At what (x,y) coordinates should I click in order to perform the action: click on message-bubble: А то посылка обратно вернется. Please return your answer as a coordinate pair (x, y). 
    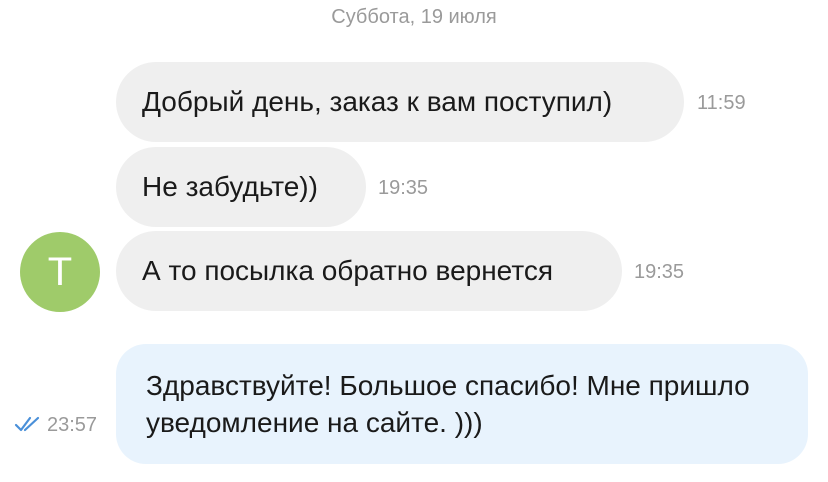
    Looking at the image, I should click on (369, 271).